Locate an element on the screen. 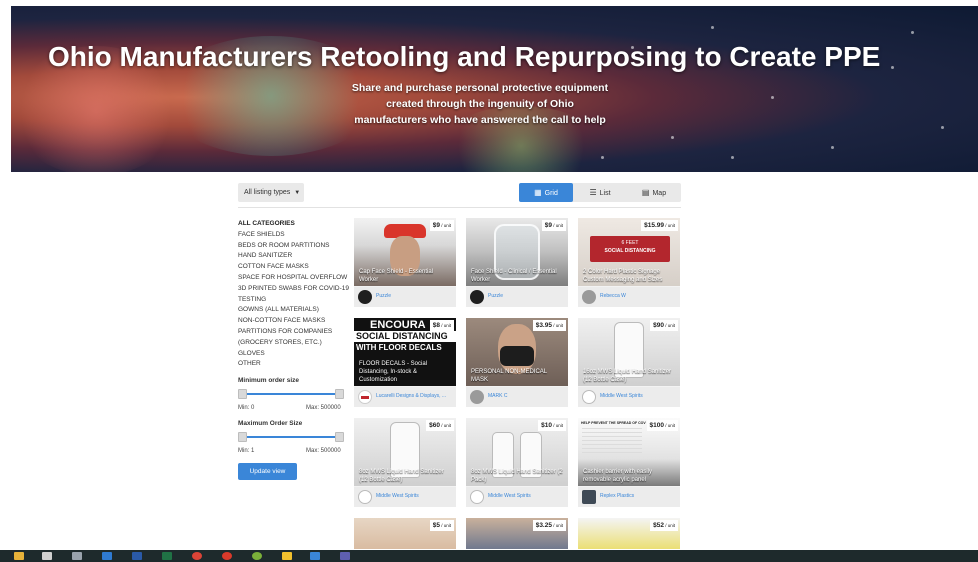  seller-link: Rebecca W is located at coordinates (613, 296).